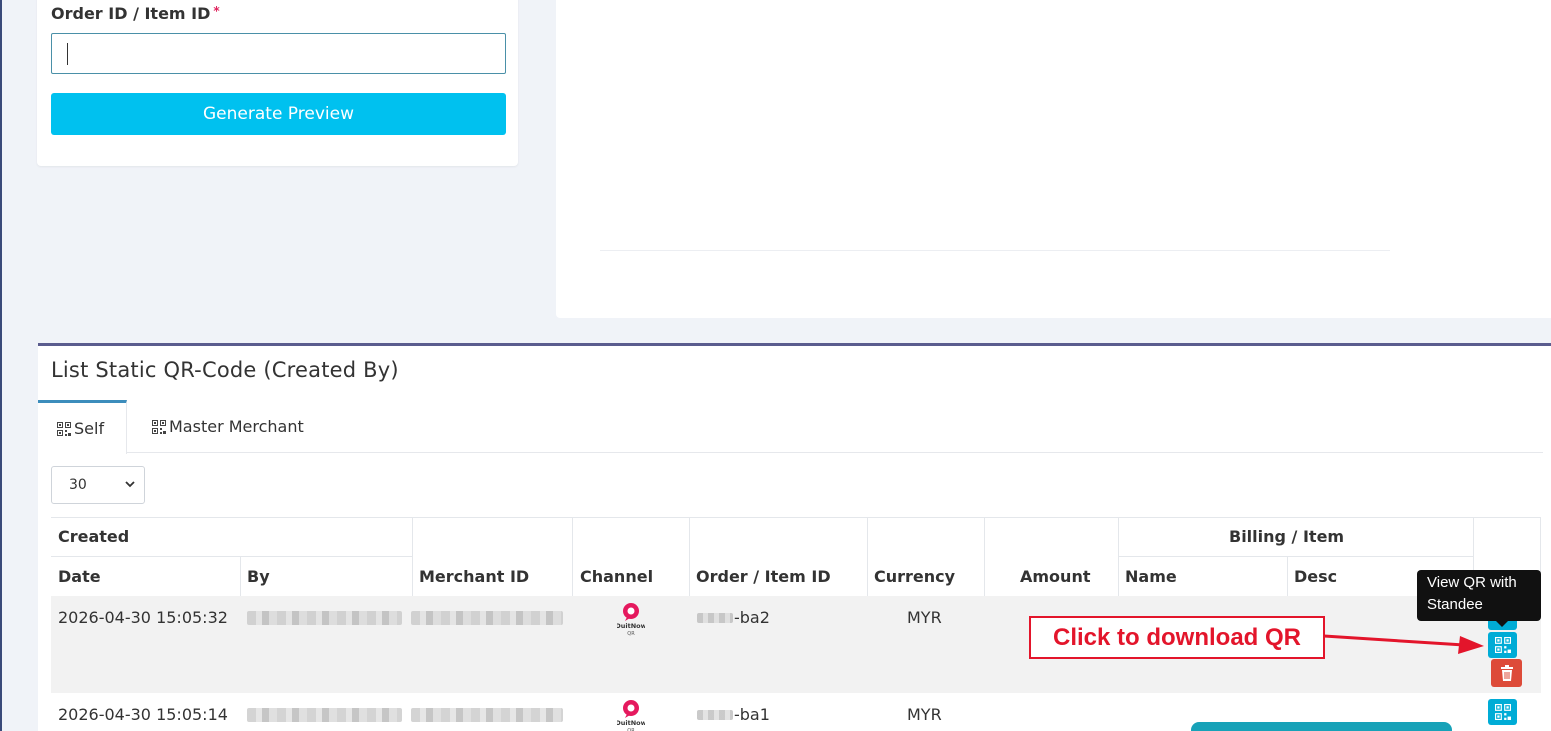 This screenshot has width=1551, height=731. What do you see at coordinates (278, 114) in the screenshot?
I see `generate-preview-button: Generate Preview` at bounding box center [278, 114].